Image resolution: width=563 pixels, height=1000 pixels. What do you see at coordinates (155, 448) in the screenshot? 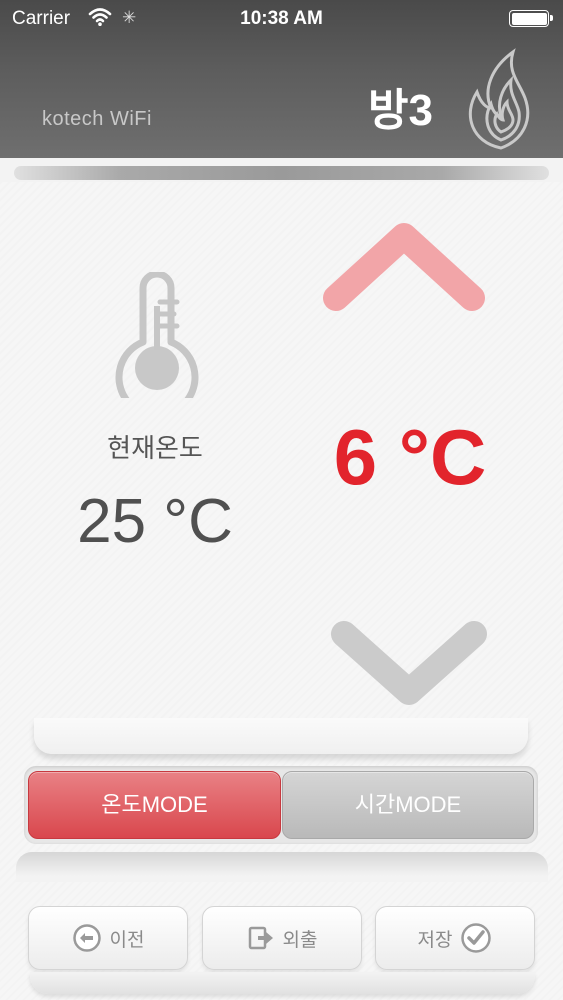
I see `current-temp-label: 현재온도` at bounding box center [155, 448].